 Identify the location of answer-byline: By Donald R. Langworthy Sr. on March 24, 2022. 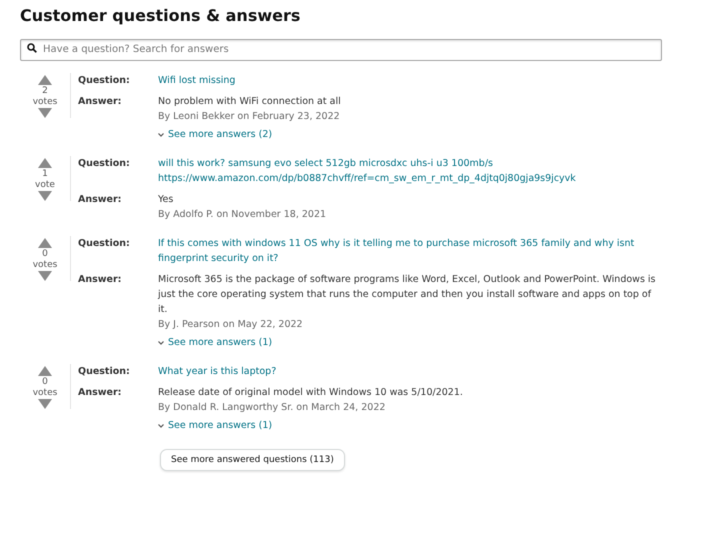
(272, 408).